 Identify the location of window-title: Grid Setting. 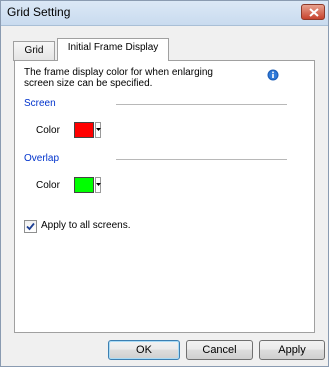
(39, 12).